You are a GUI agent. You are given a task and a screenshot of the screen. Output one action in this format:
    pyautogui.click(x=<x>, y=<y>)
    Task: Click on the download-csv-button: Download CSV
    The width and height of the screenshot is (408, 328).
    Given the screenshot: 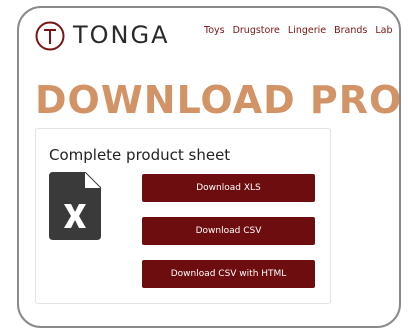 What is the action you would take?
    pyautogui.click(x=228, y=231)
    